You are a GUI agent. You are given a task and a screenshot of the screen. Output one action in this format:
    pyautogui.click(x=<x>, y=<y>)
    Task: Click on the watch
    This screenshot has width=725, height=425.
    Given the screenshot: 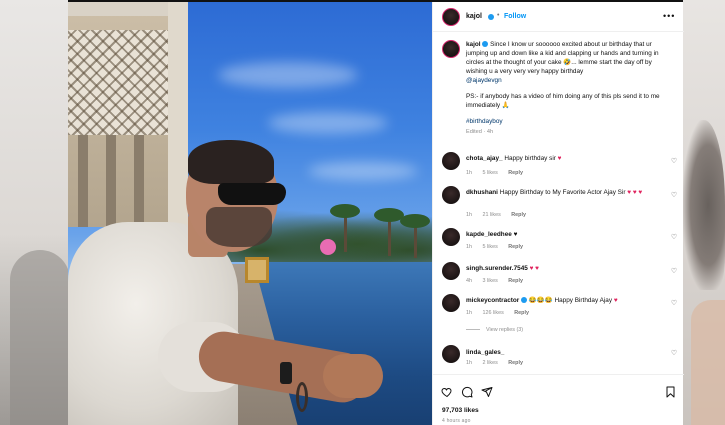 What is the action you would take?
    pyautogui.click(x=286, y=373)
    